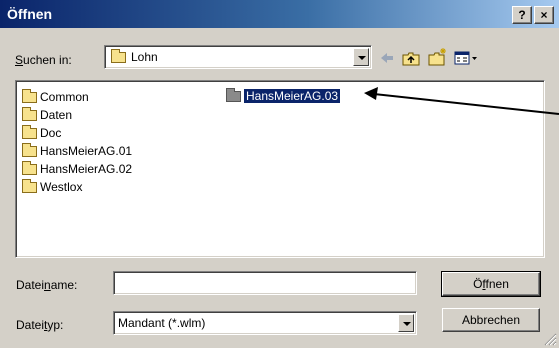  What do you see at coordinates (55, 97) in the screenshot?
I see `list-item: Common` at bounding box center [55, 97].